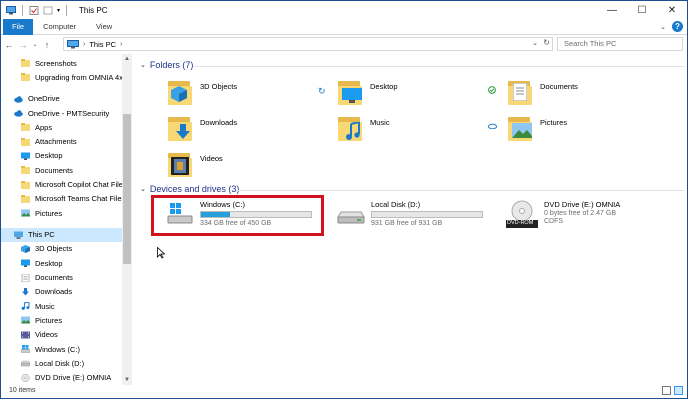 Image resolution: width=688 pixels, height=399 pixels. Describe the element at coordinates (58, 10) in the screenshot. I see `quick-access-dropdown-icon: ▾` at that location.